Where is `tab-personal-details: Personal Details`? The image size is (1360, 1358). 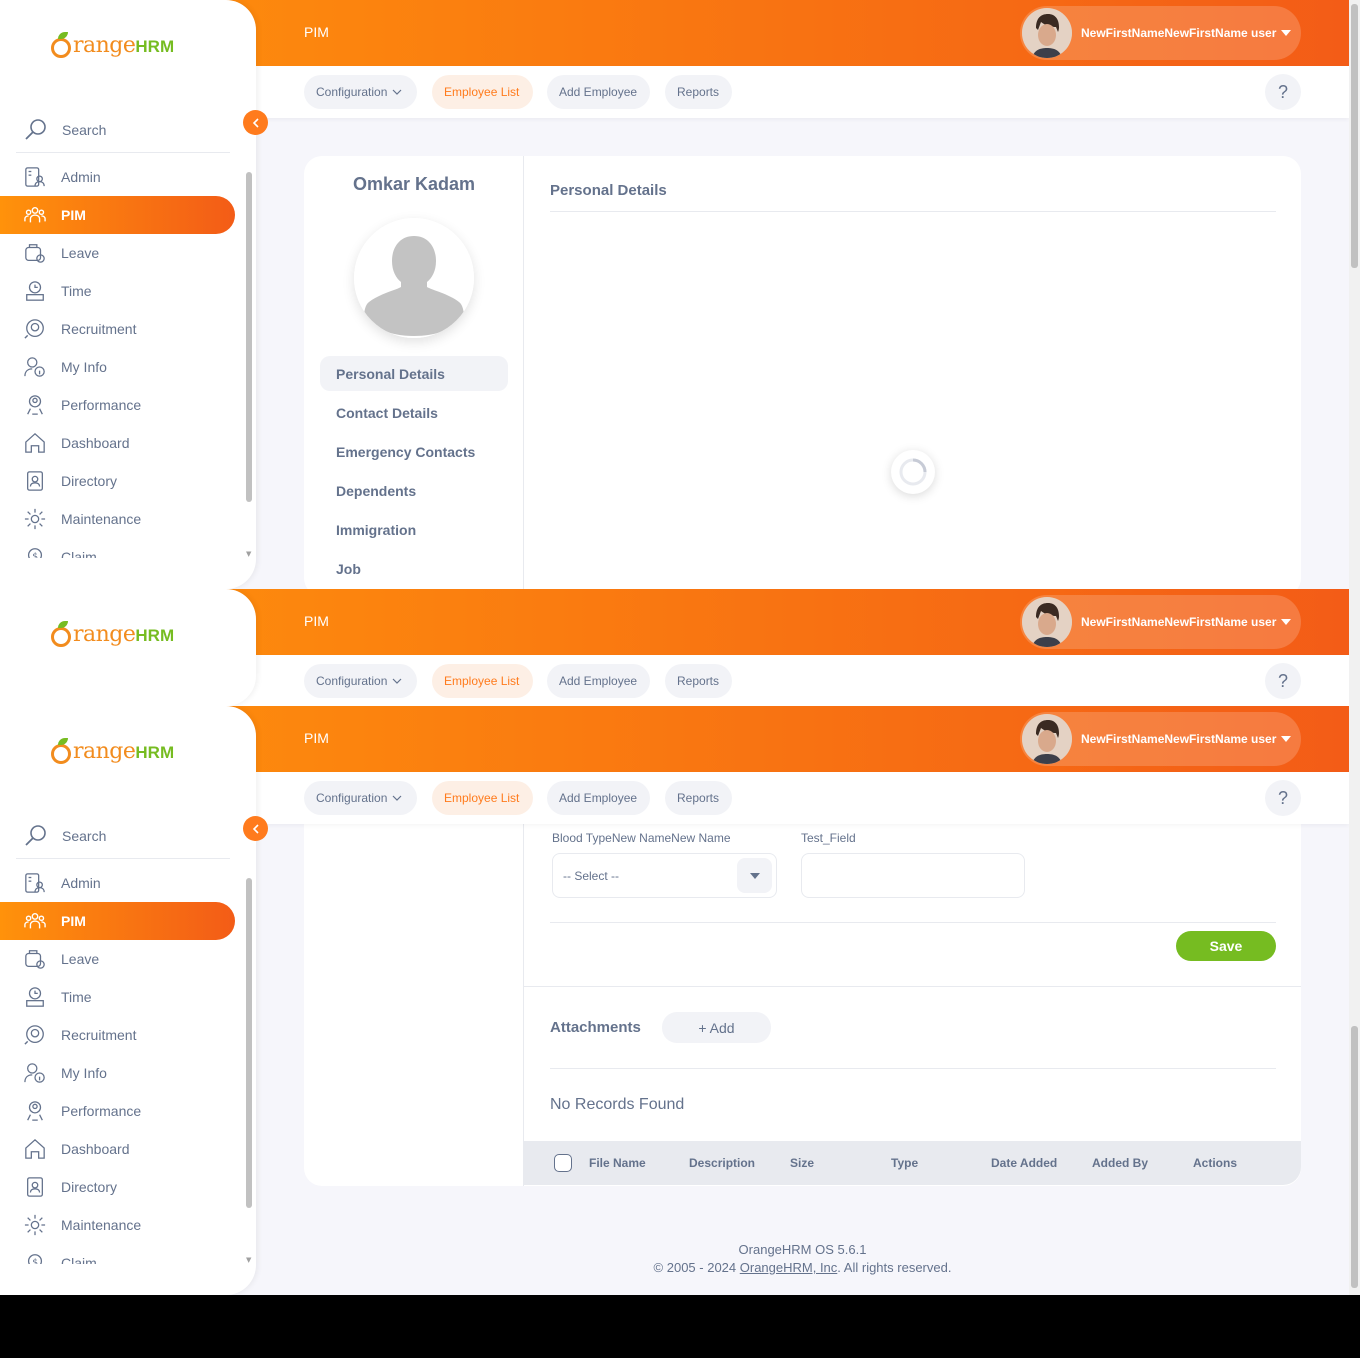 tab-personal-details: Personal Details is located at coordinates (414, 373).